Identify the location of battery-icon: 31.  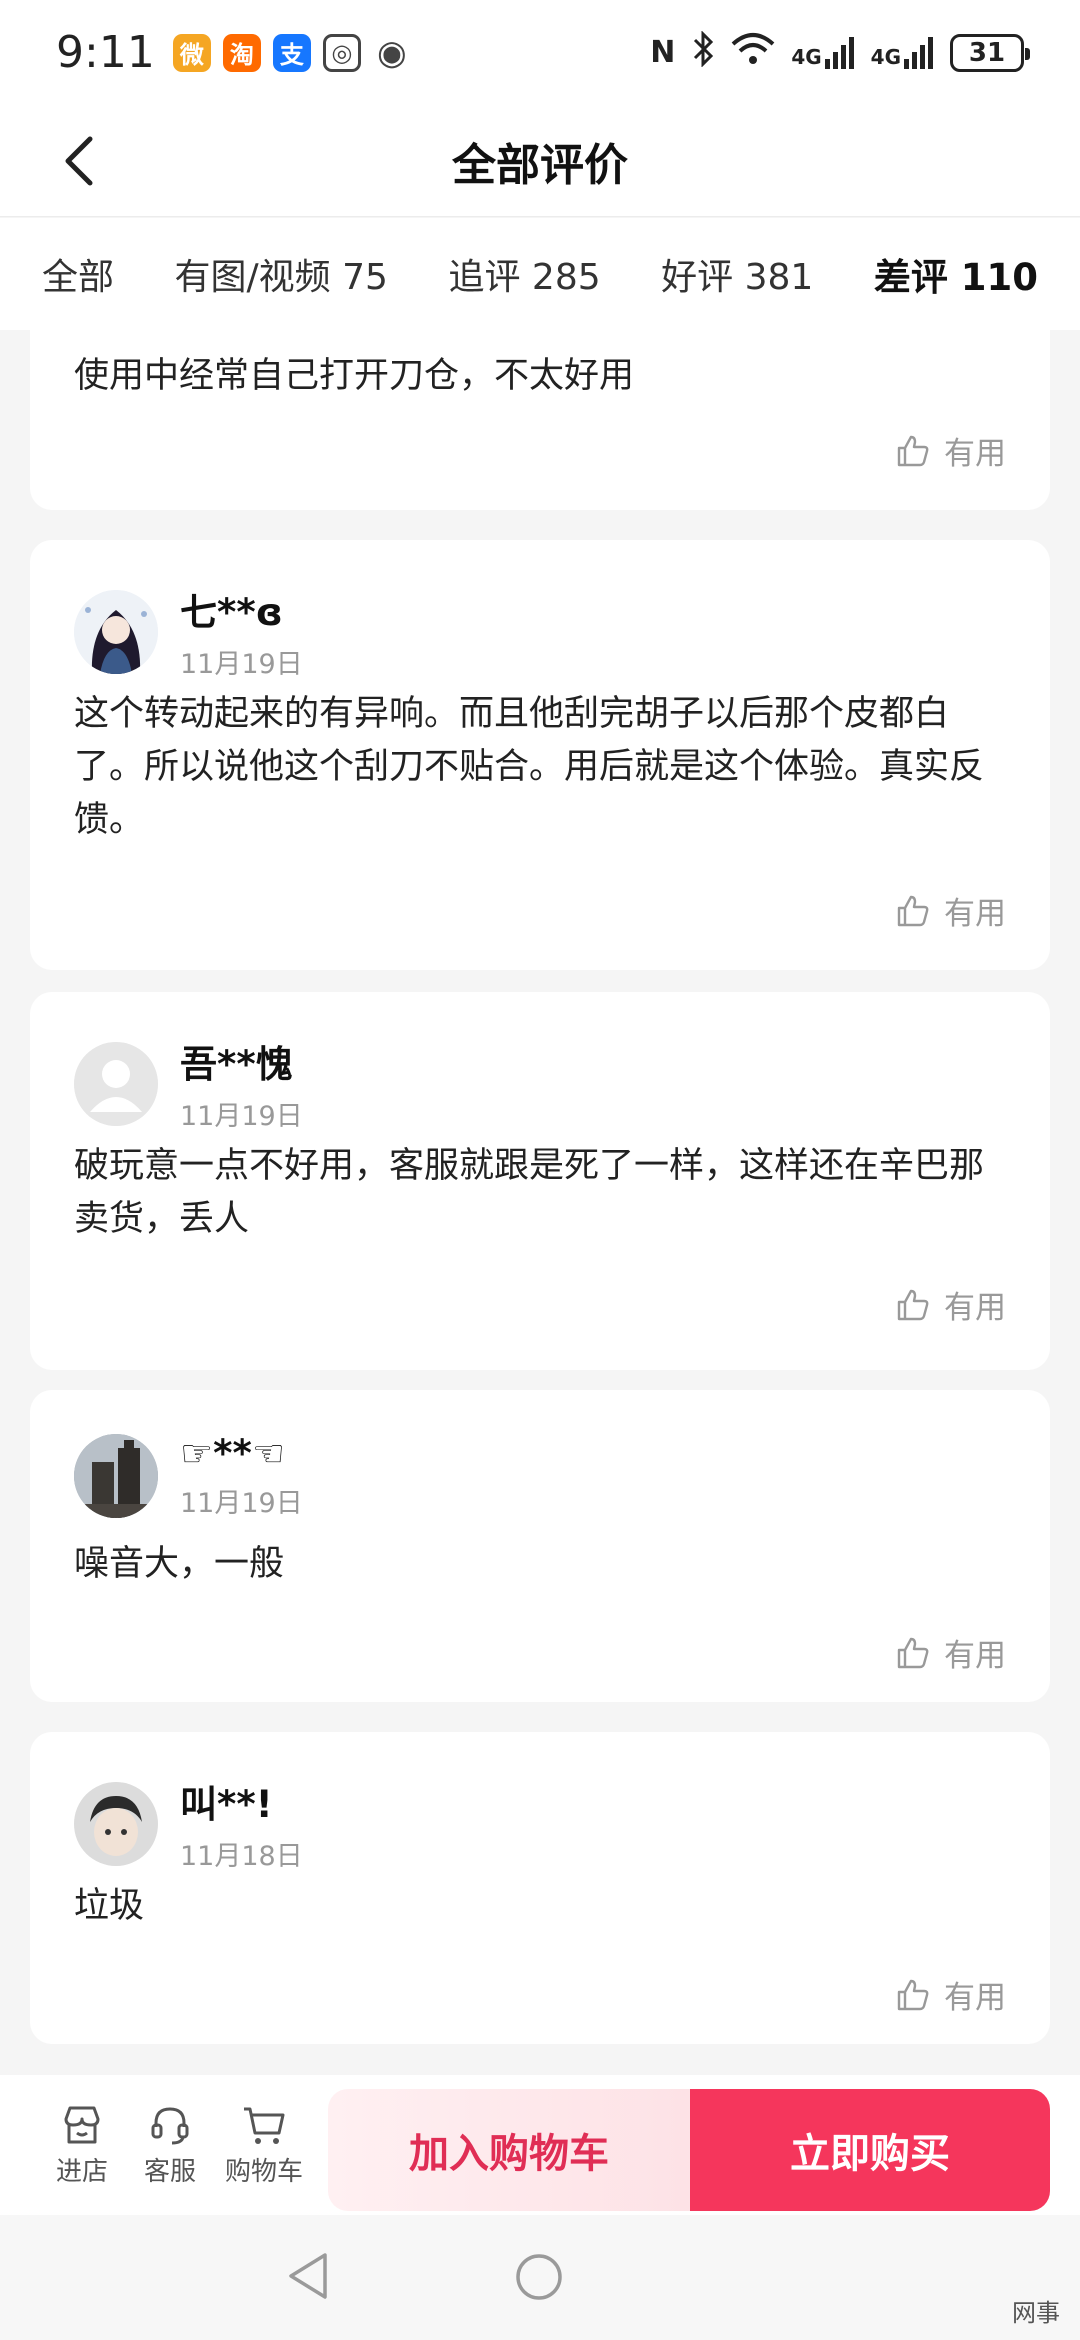
(990, 52).